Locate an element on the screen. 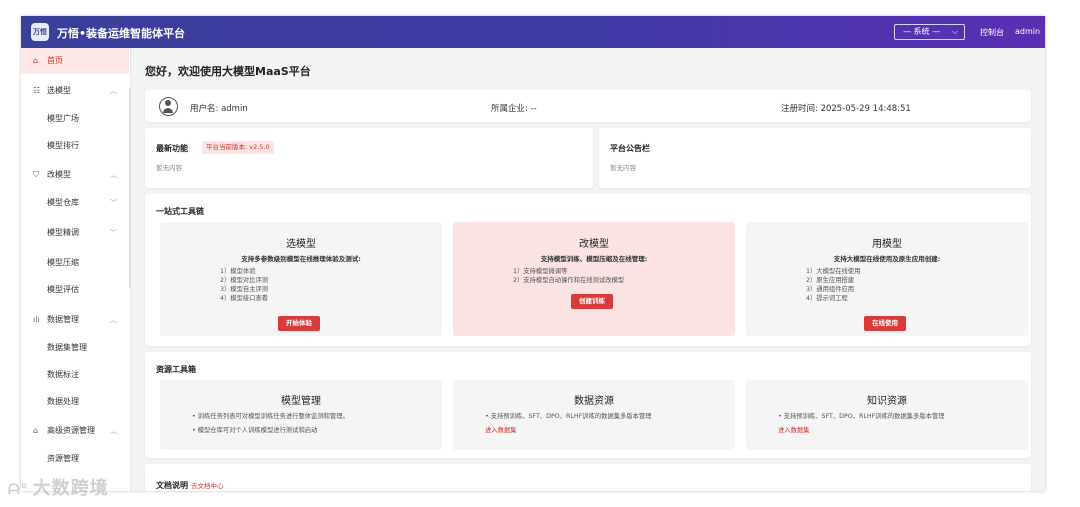 This screenshot has width=1080, height=507. latest-features-title: 最新功能 is located at coordinates (172, 148).